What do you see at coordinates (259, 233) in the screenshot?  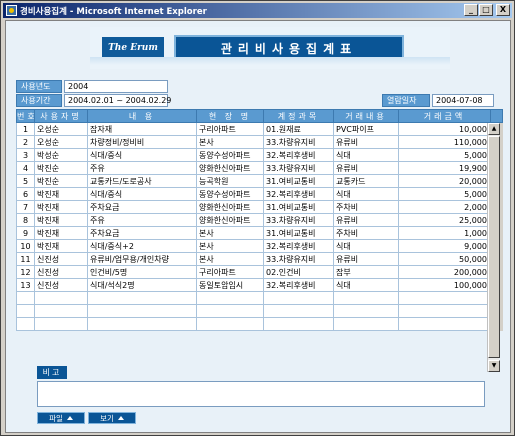 I see `table-row: 9 박진재 주차요금 본사 31.여비교통비 주차비 1,000` at bounding box center [259, 233].